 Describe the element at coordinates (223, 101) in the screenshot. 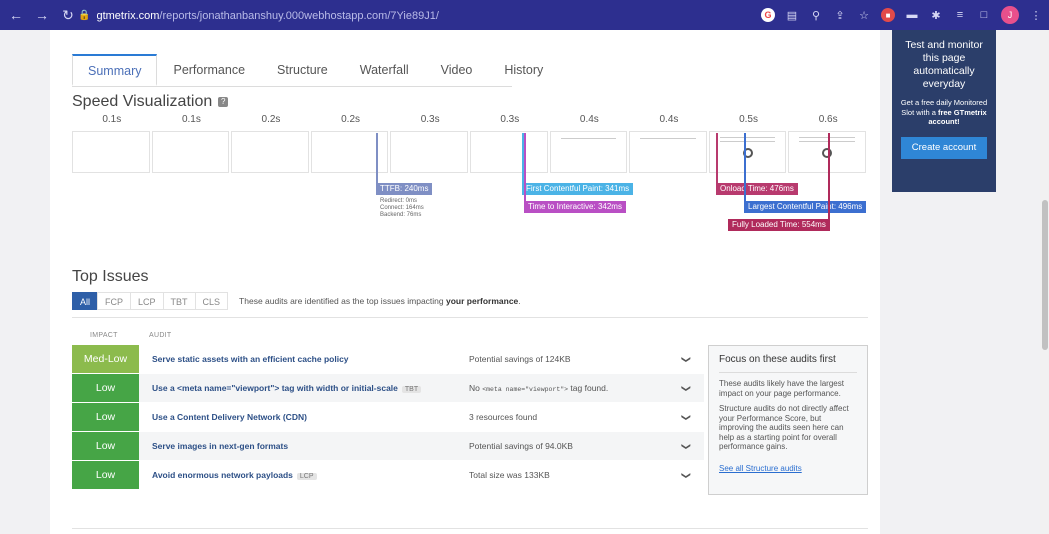

I see `help-icon: ?` at that location.